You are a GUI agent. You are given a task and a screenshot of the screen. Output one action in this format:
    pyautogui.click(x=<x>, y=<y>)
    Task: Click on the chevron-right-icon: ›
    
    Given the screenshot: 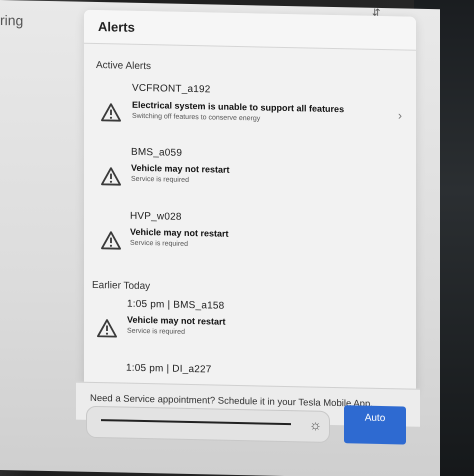 What is the action you would take?
    pyautogui.click(x=400, y=115)
    